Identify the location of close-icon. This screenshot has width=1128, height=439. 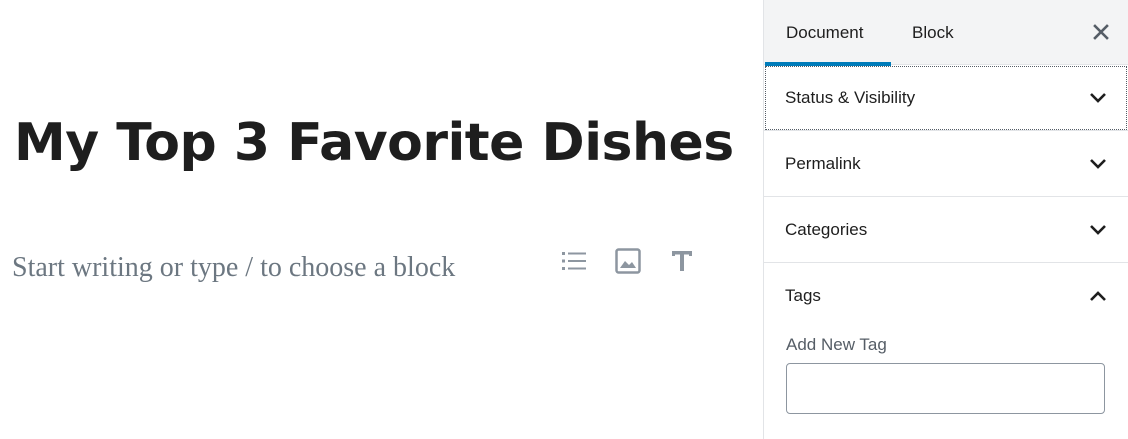
(1101, 32).